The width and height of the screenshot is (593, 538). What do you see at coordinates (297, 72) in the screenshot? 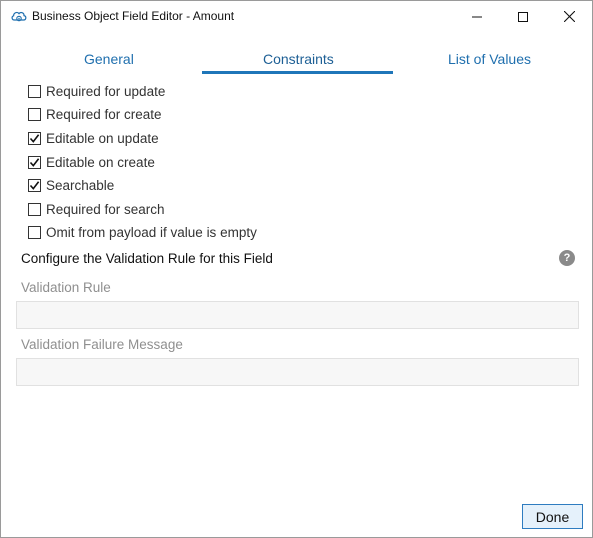
I see `active-tab-indicator` at bounding box center [297, 72].